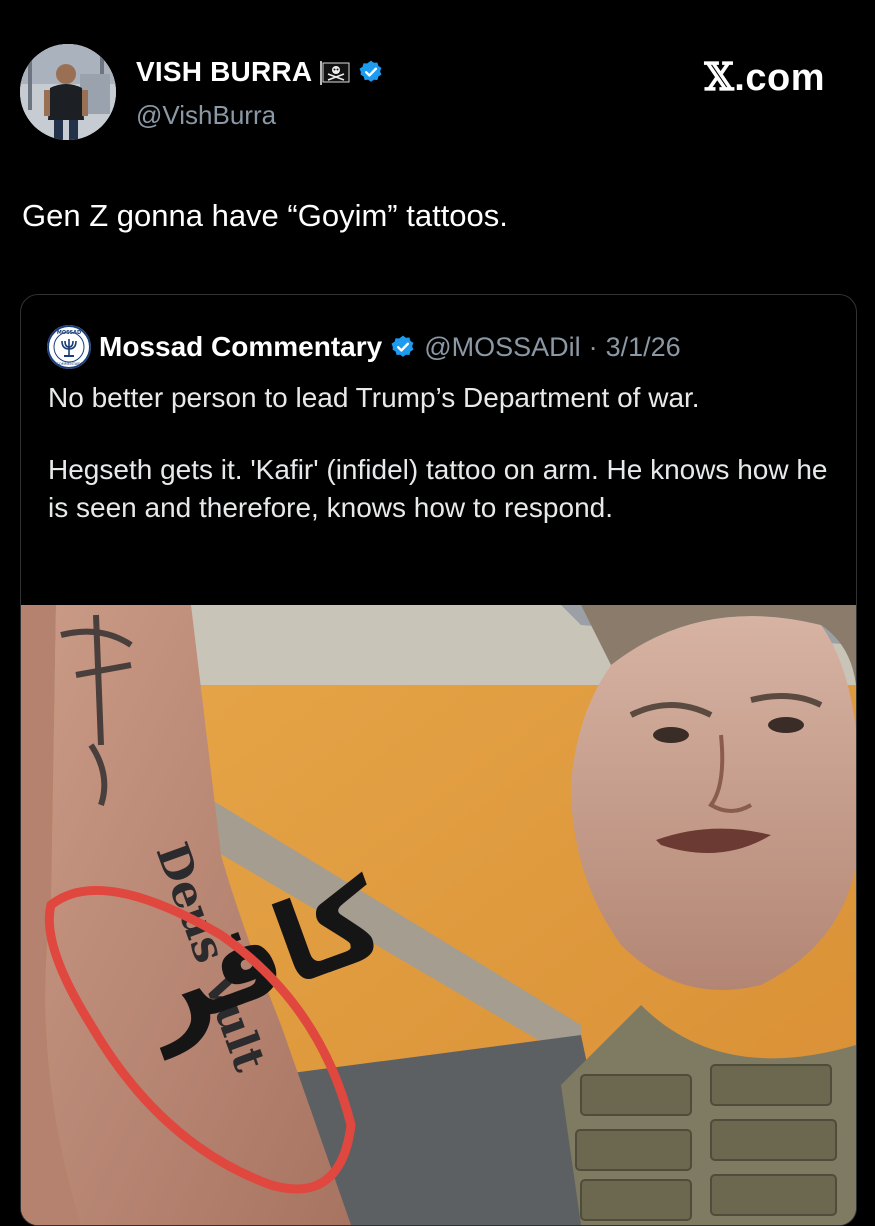 The width and height of the screenshot is (875, 1226). I want to click on author-avatar, so click(68, 92).